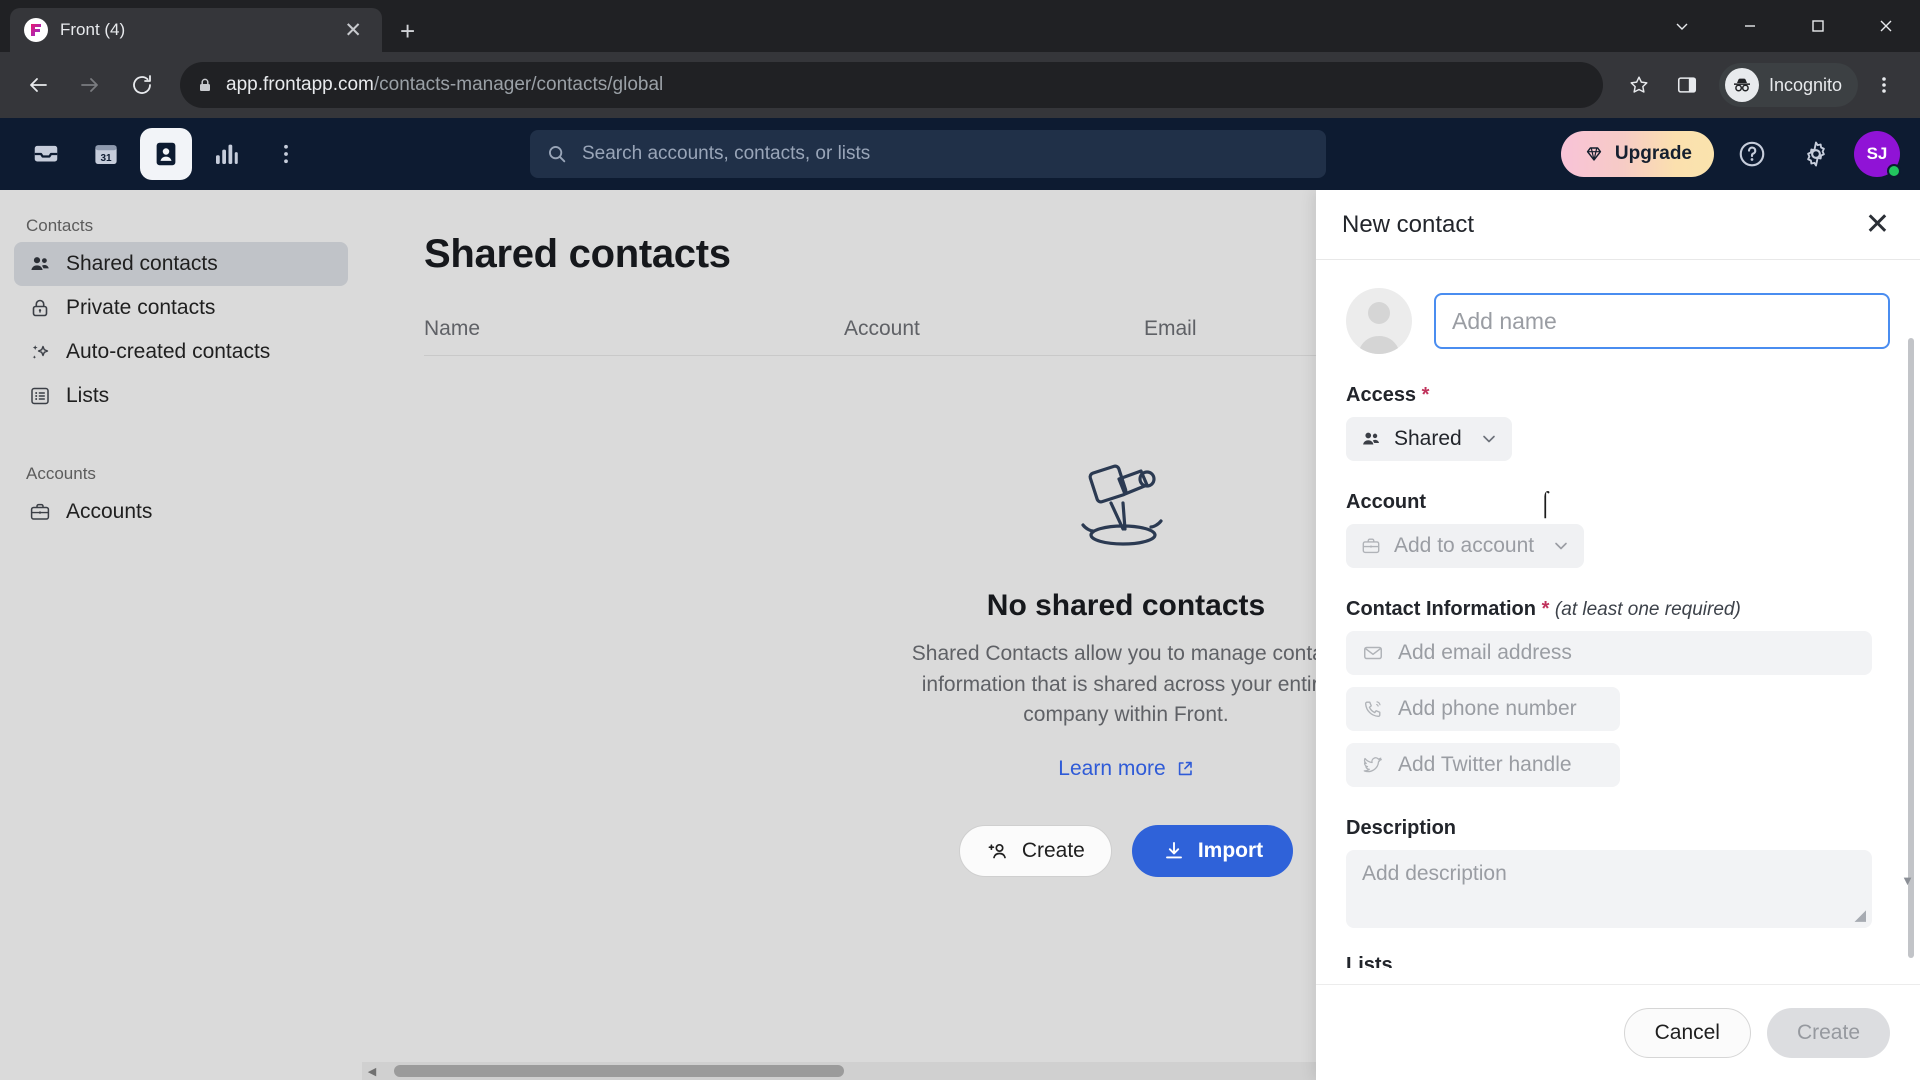 This screenshot has height=1080, width=1920. I want to click on name-row, so click(1618, 321).